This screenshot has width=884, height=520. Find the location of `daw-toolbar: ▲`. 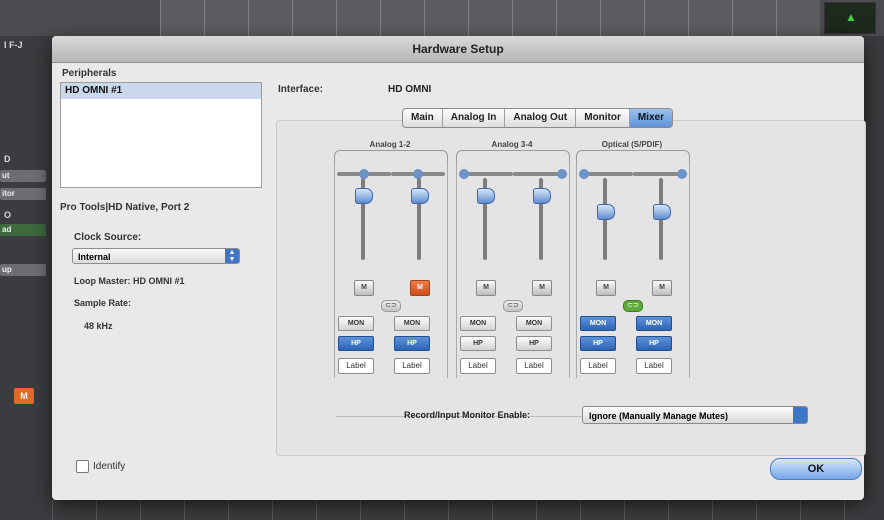

daw-toolbar: ▲ is located at coordinates (442, 18).